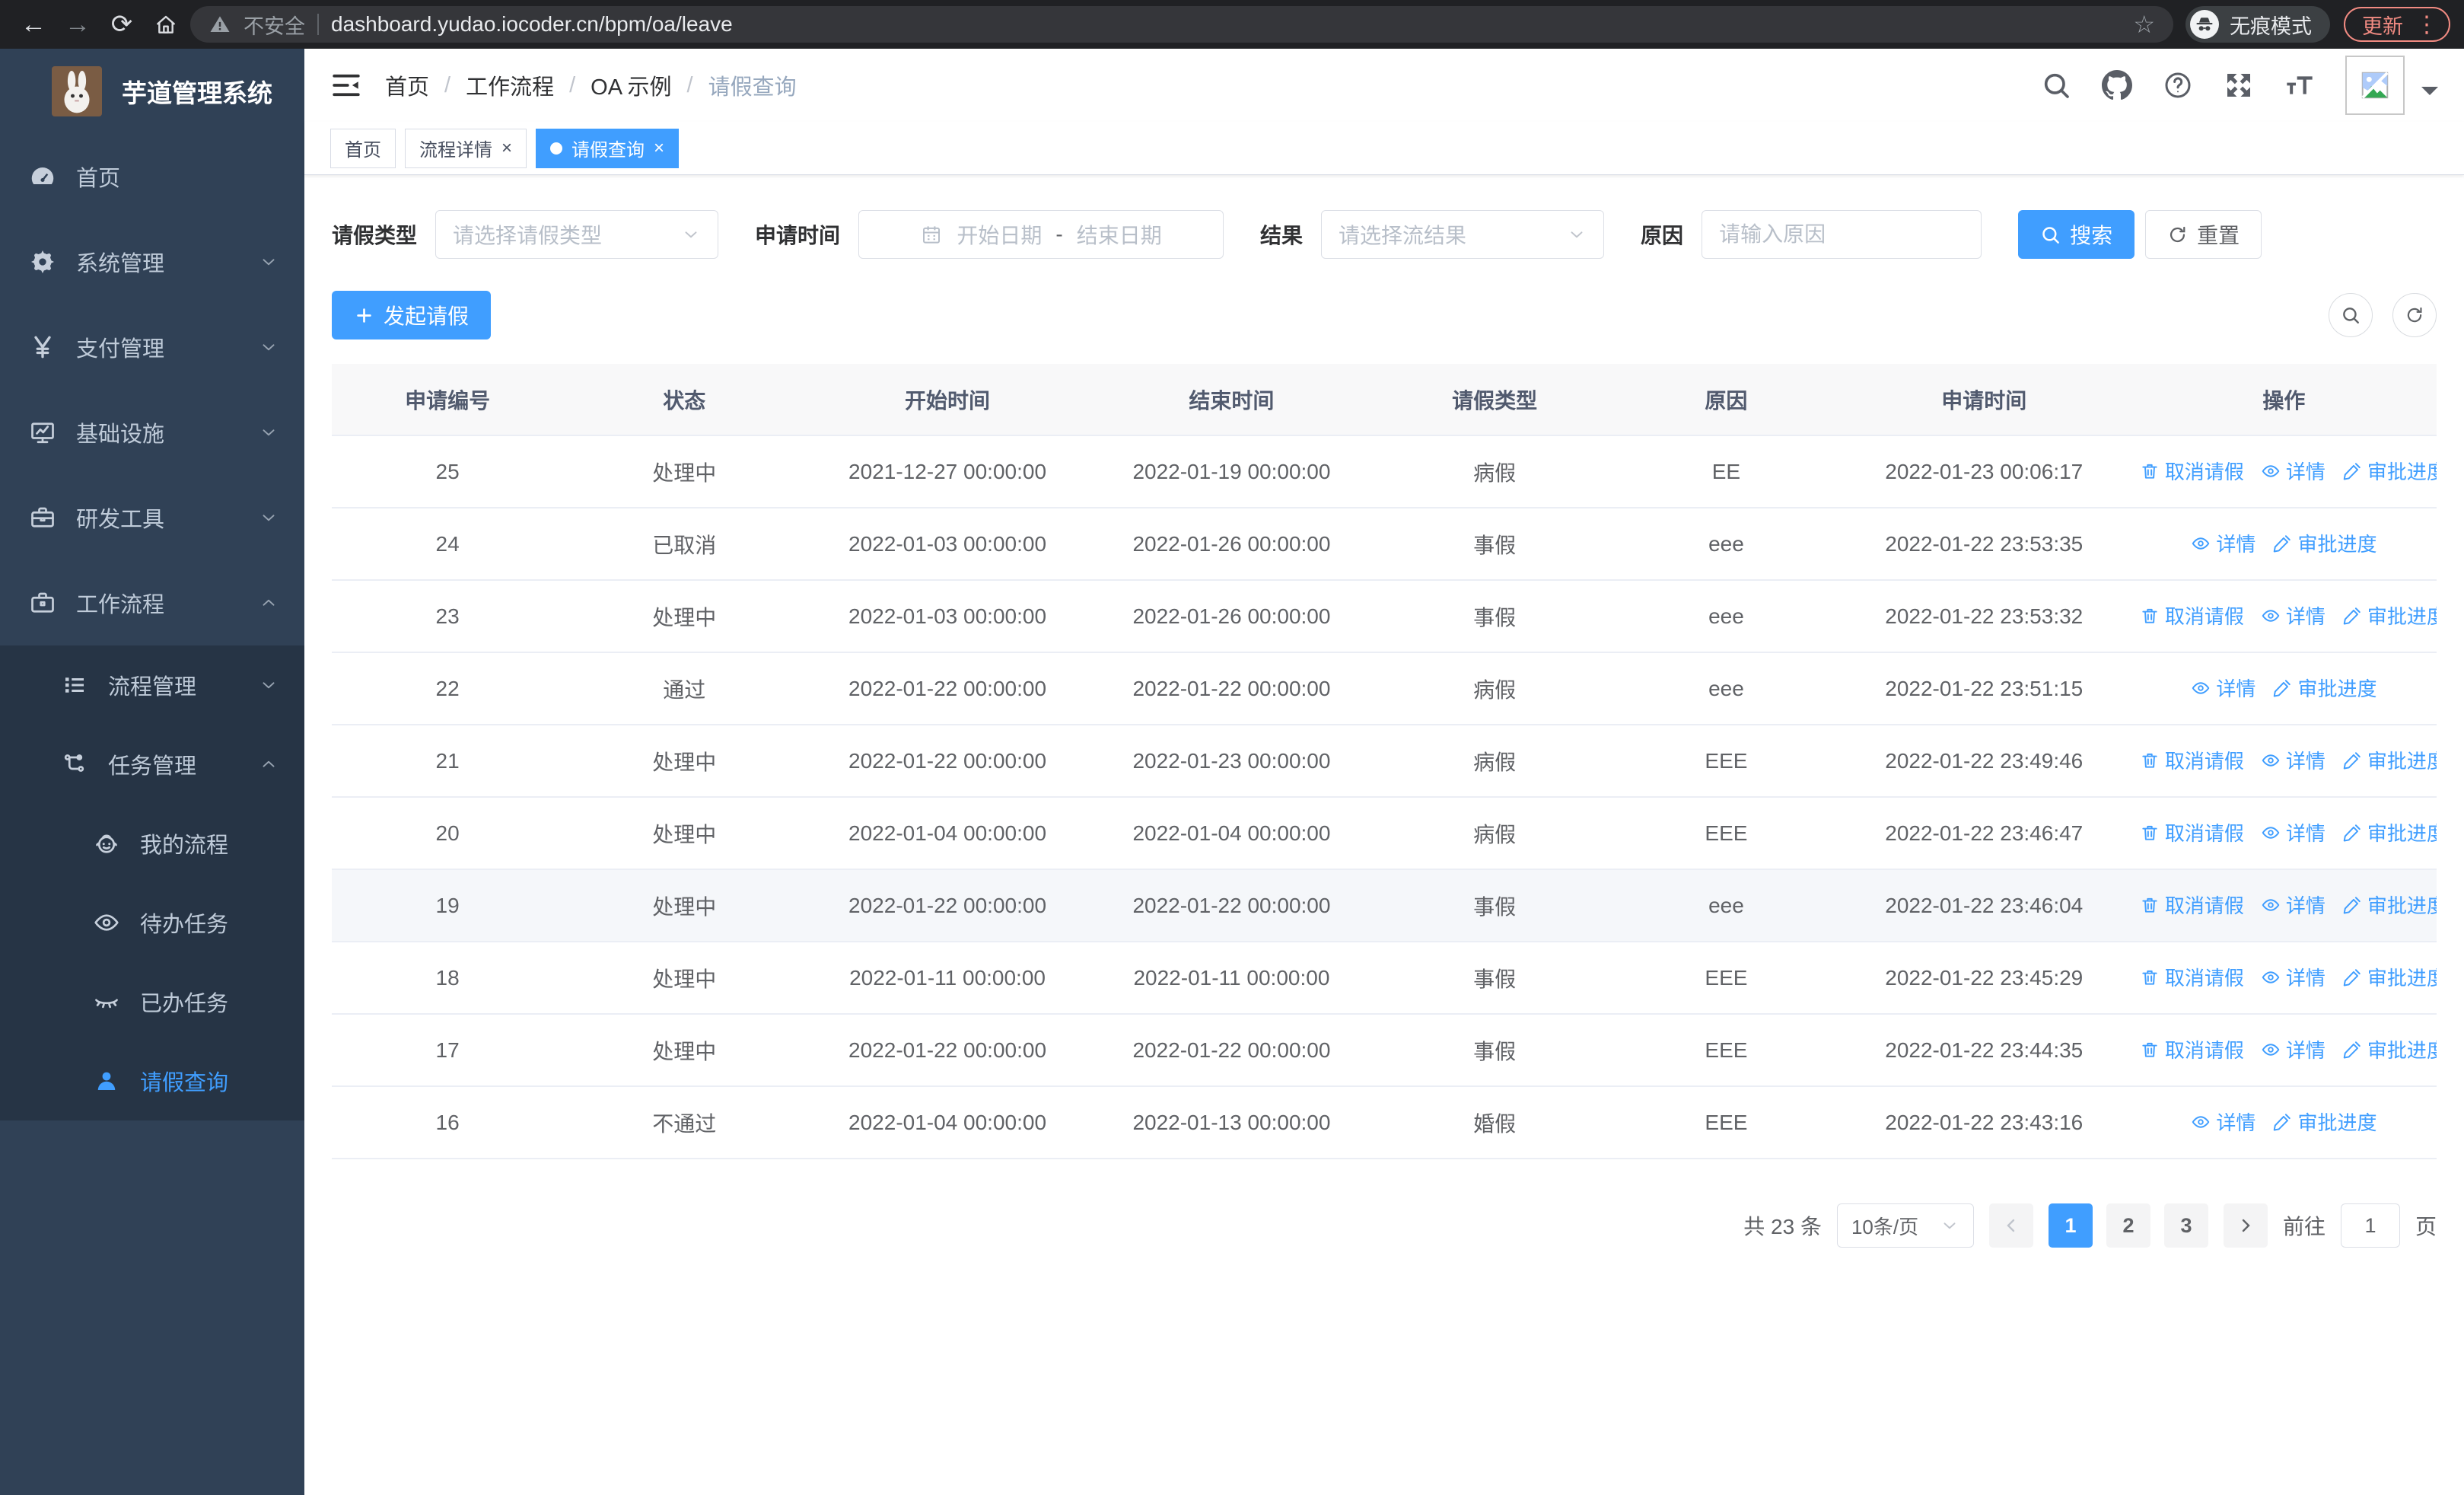 This screenshot has width=2464, height=1495. Describe the element at coordinates (2128, 1226) in the screenshot. I see `page-button-2: 2` at that location.